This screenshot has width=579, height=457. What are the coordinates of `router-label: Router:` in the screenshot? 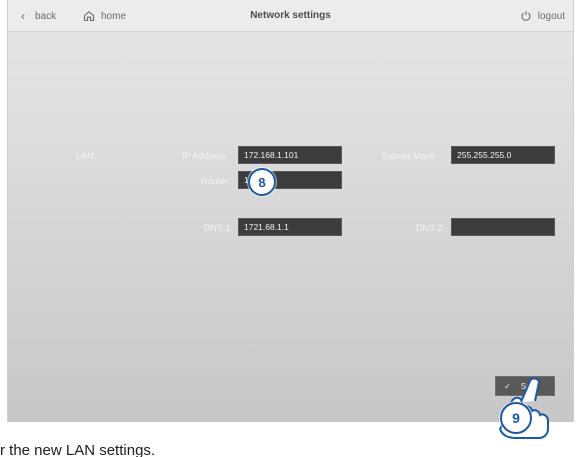 It's located at (216, 181).